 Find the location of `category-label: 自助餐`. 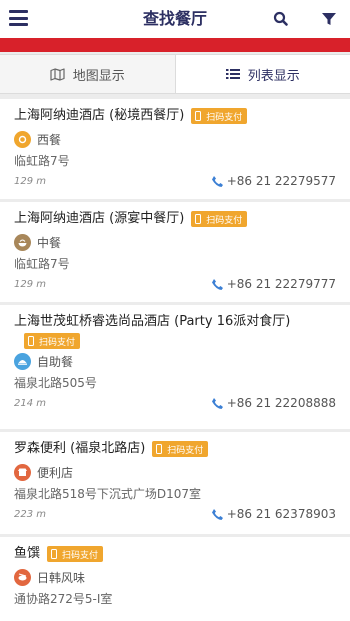

category-label: 自助餐 is located at coordinates (55, 361).